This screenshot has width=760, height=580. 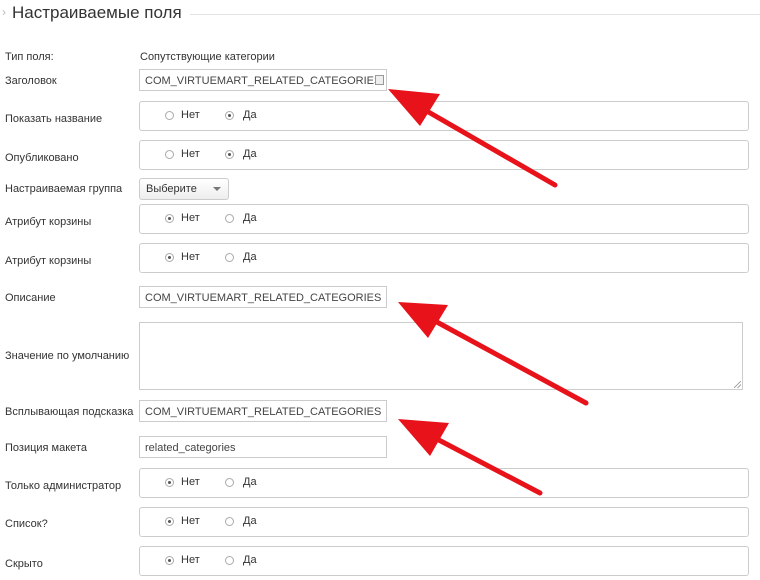 I want to click on editor-icon, so click(x=379, y=80).